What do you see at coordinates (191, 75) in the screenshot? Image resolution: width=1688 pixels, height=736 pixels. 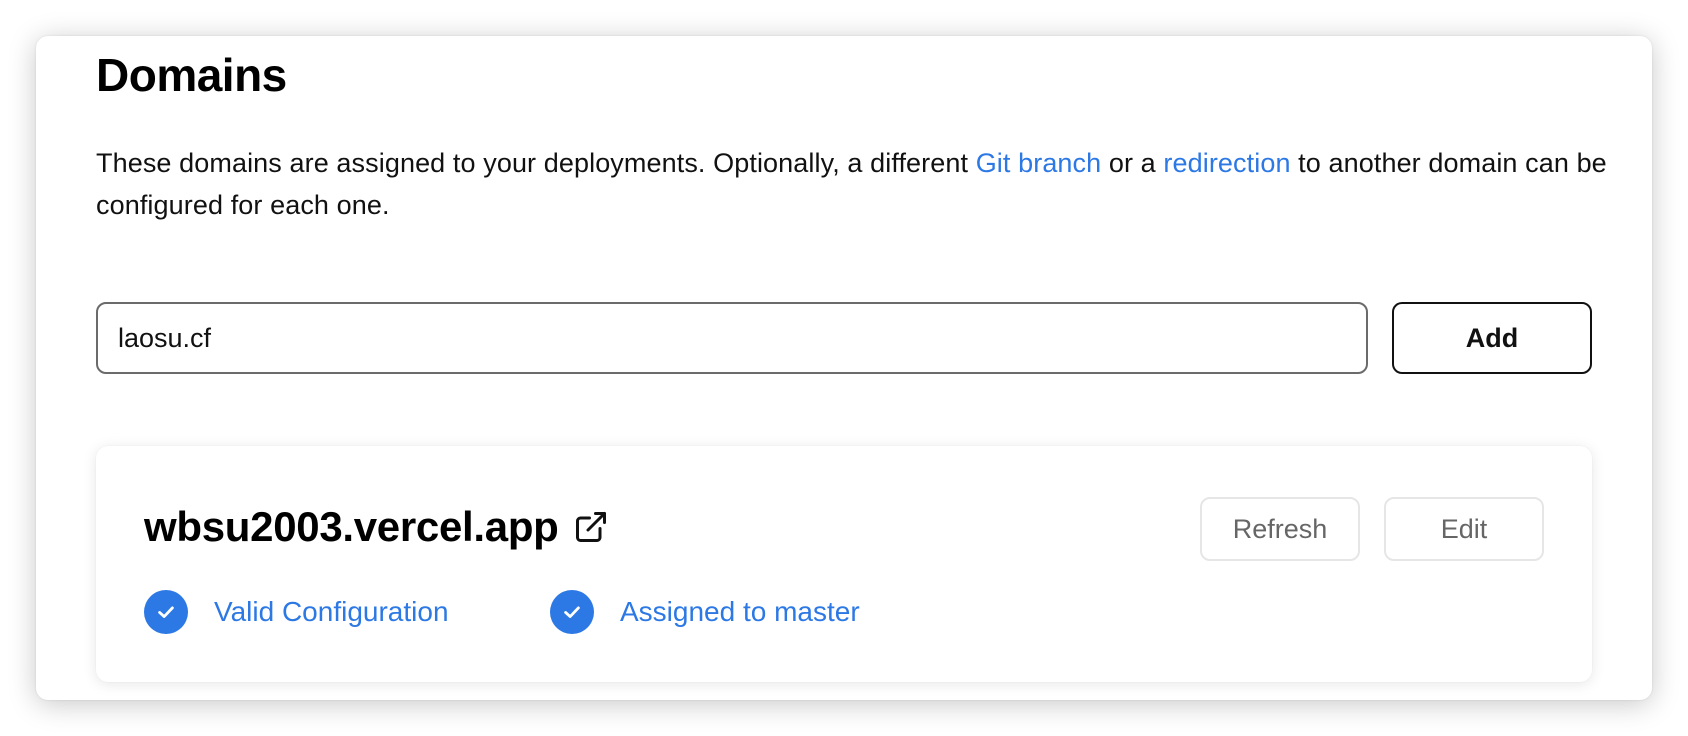 I see `page-title: Domains` at bounding box center [191, 75].